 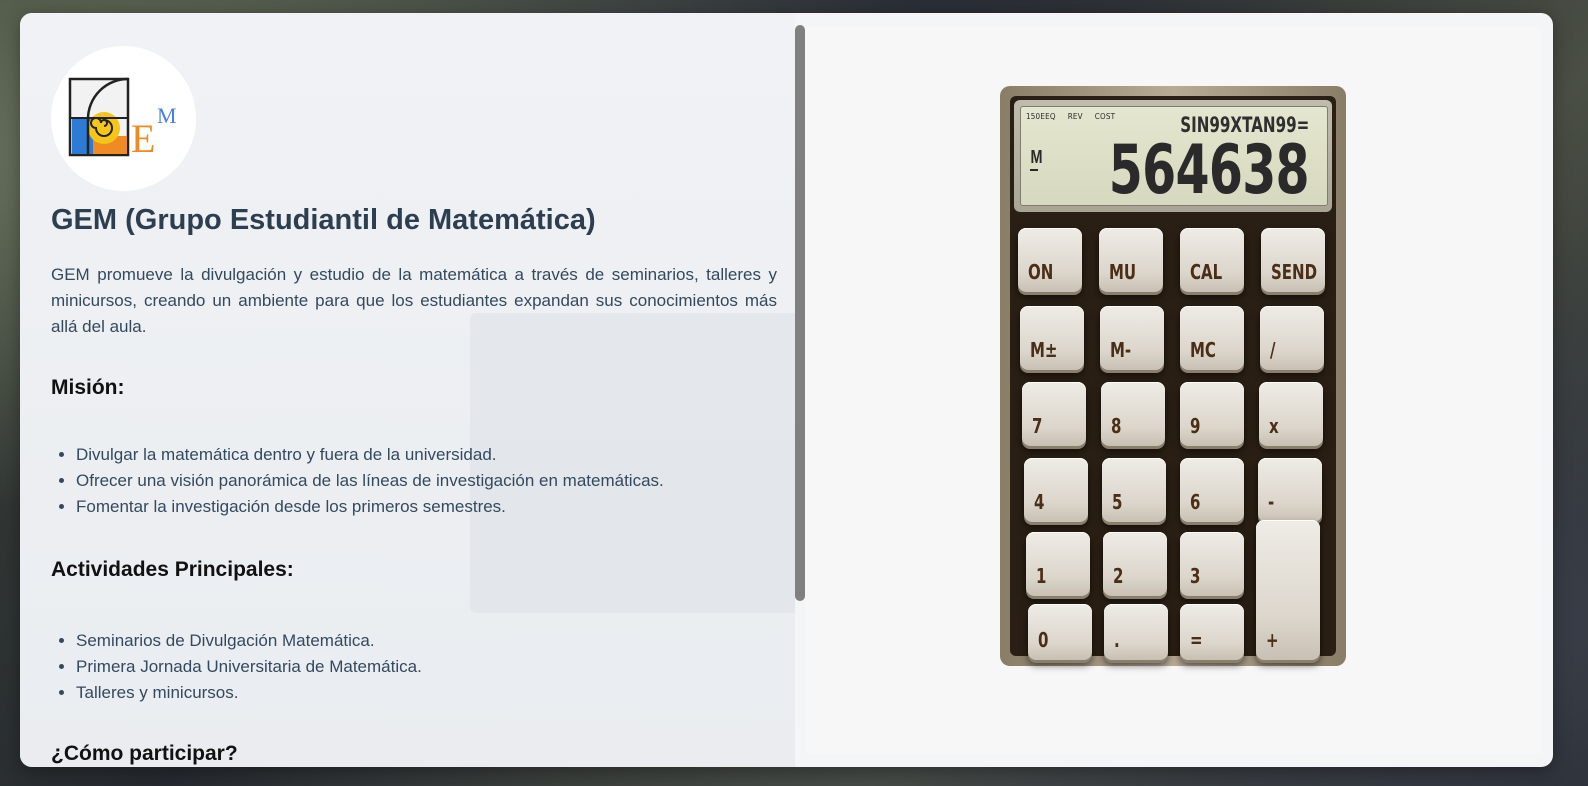 What do you see at coordinates (1209, 170) in the screenshot?
I see `display-value: 564638` at bounding box center [1209, 170].